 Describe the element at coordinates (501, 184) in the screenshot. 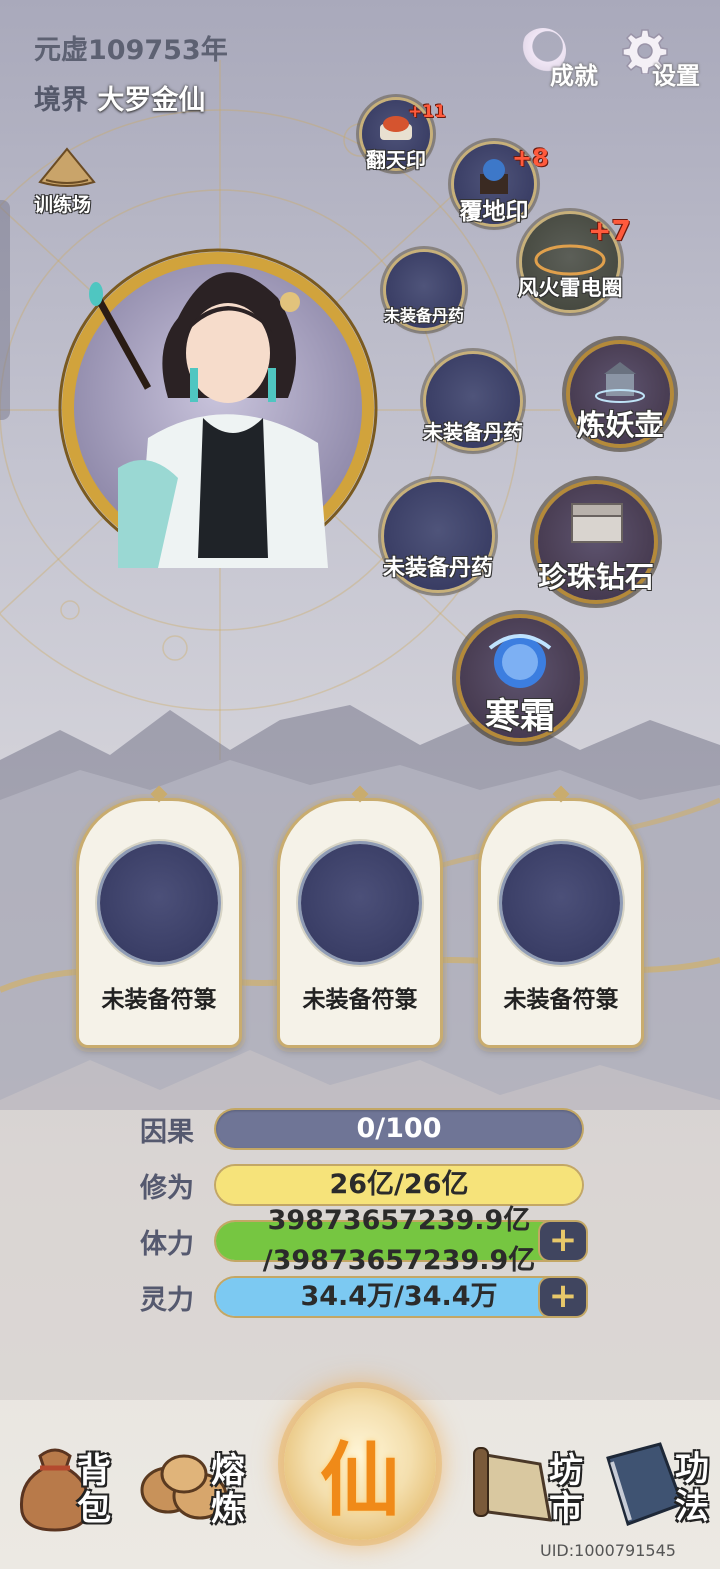

I see `artifact-slot-2: +8 覆地印` at that location.